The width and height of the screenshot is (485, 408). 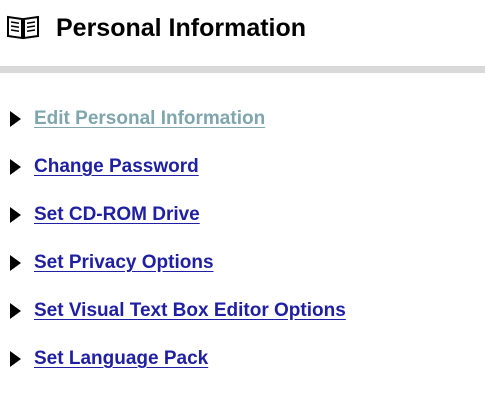 What do you see at coordinates (124, 263) in the screenshot?
I see `set-privacy-options-link: Set Privacy Options` at bounding box center [124, 263].